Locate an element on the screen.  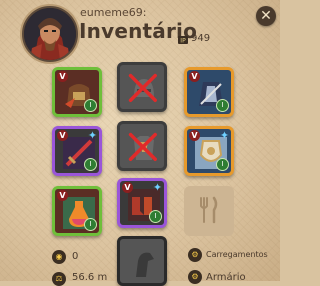
item-power-icon: IP is located at coordinates (183, 40).